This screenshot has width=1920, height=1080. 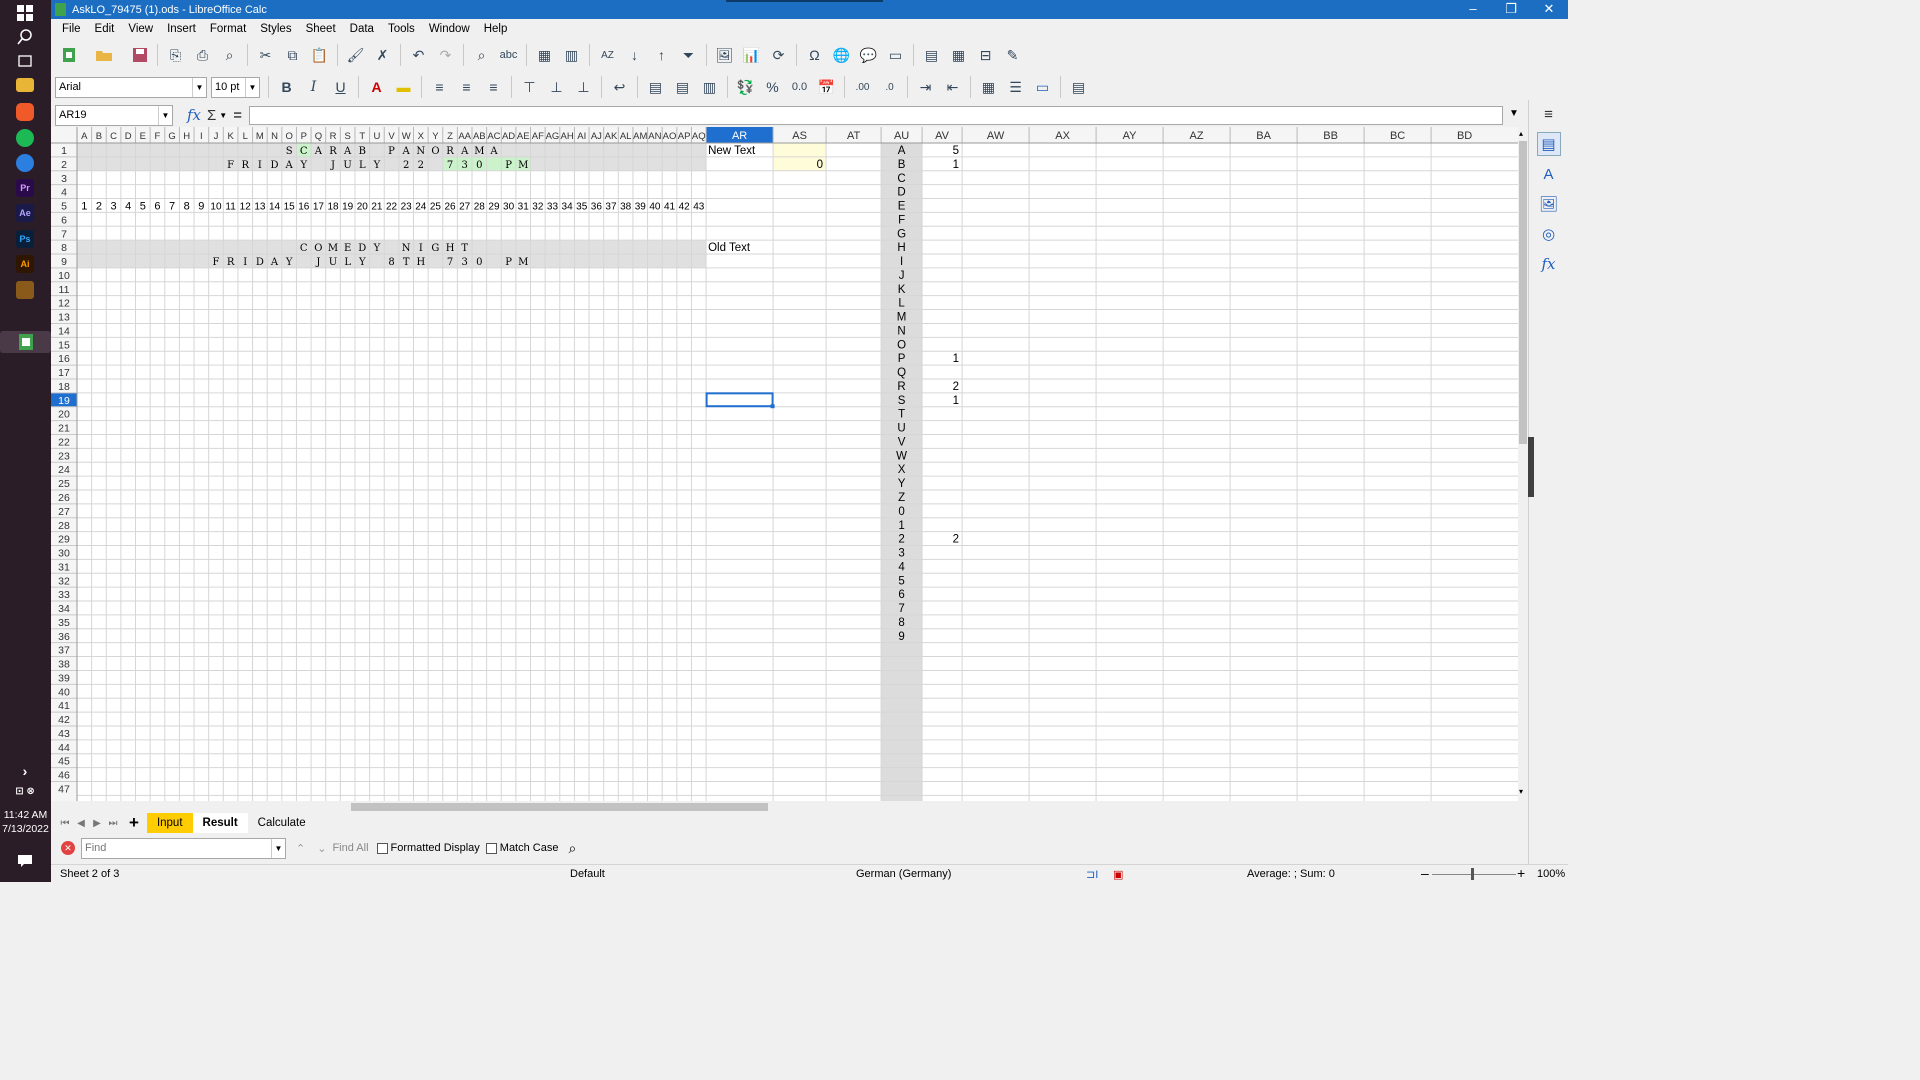 What do you see at coordinates (1531, 467) in the screenshot?
I see `sidebar-collapse-handle` at bounding box center [1531, 467].